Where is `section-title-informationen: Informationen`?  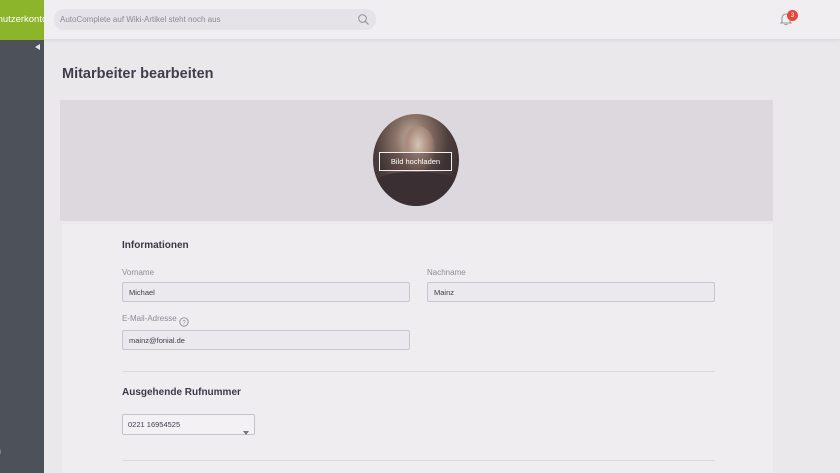
section-title-informationen: Informationen is located at coordinates (155, 245).